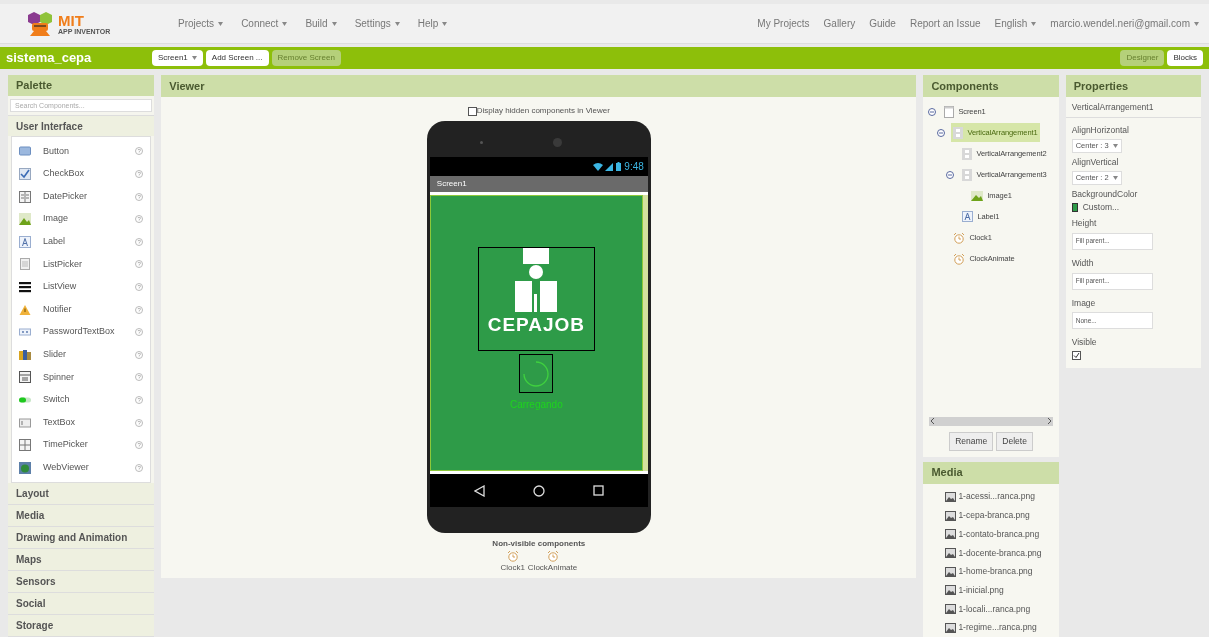 The height and width of the screenshot is (637, 1209). Describe the element at coordinates (479, 490) in the screenshot. I see `back-icon` at that location.